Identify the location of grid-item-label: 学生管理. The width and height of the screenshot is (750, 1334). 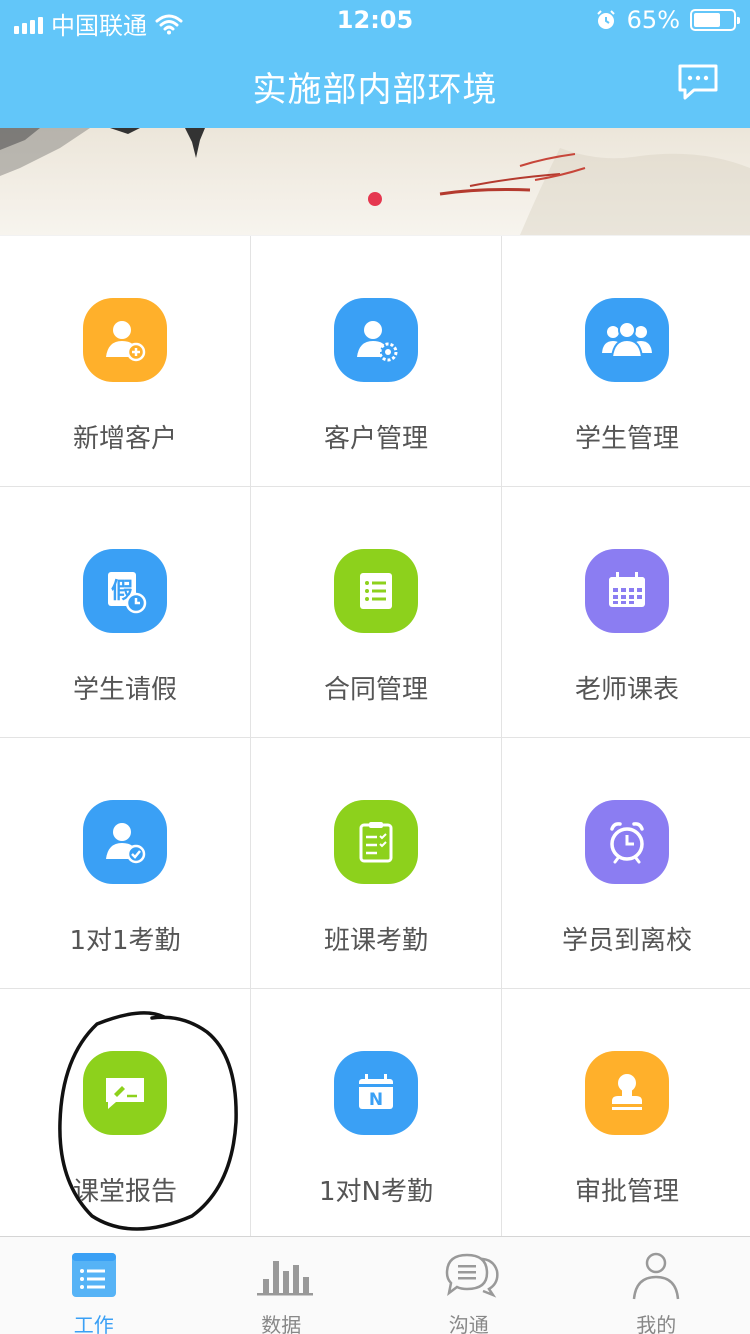
(626, 439).